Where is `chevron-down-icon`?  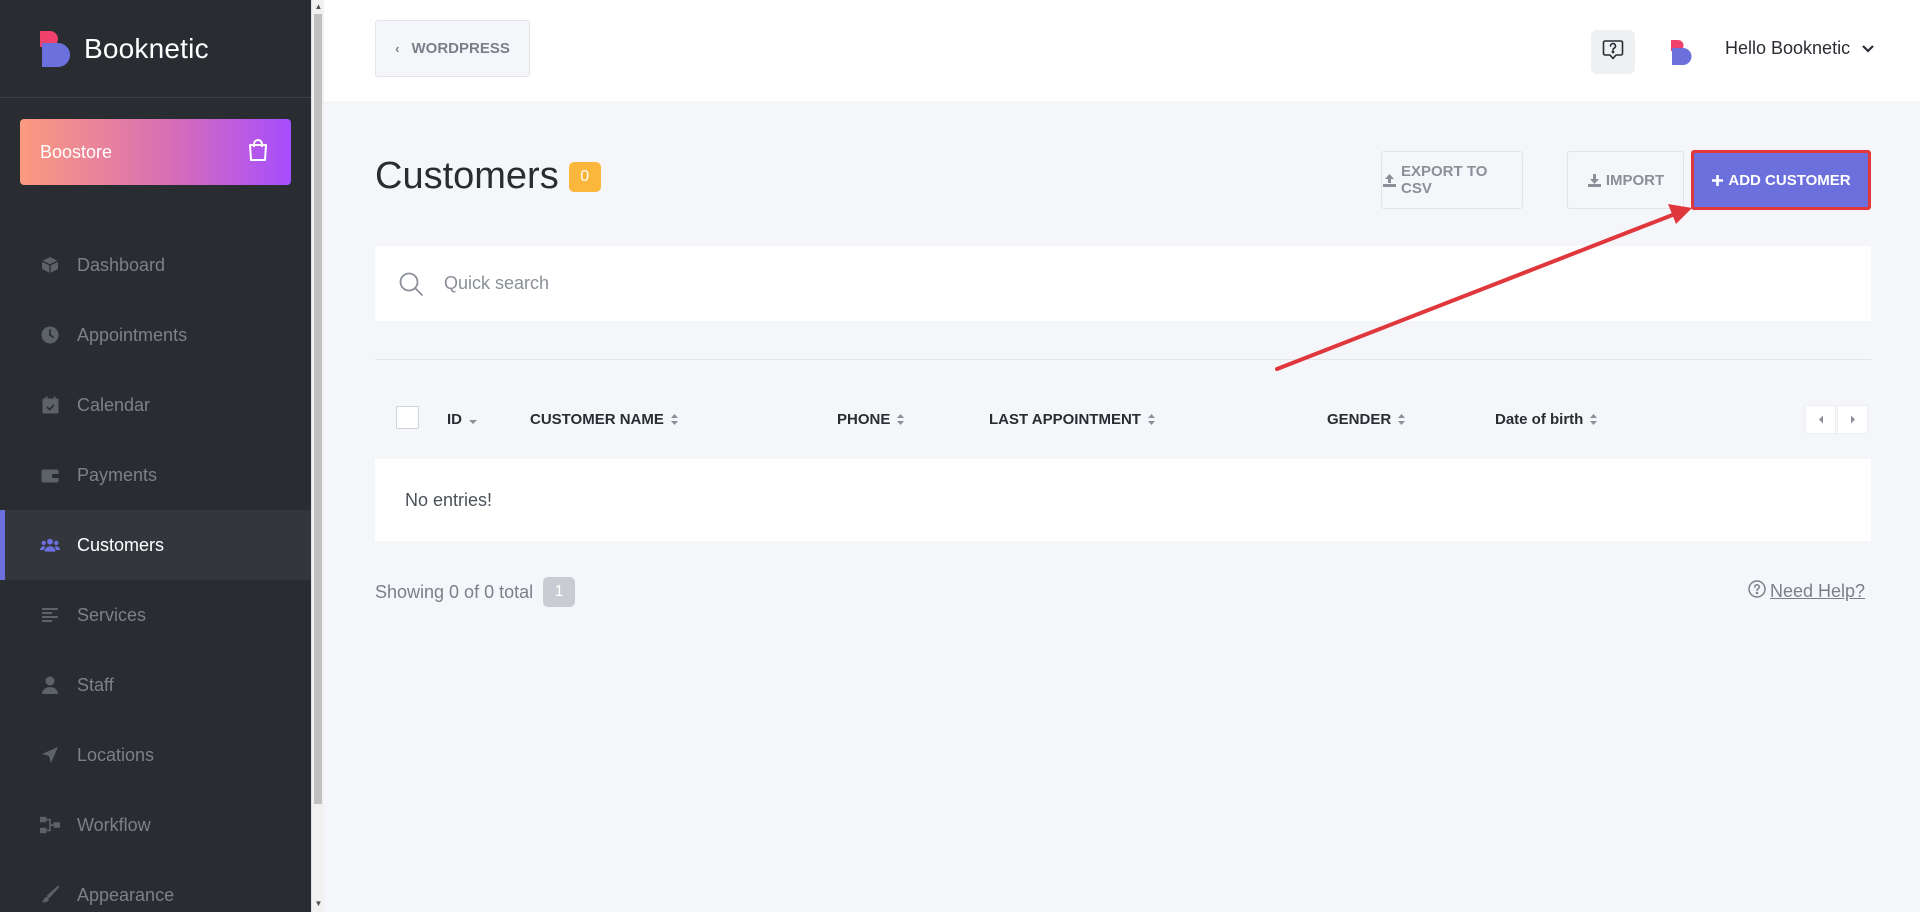 chevron-down-icon is located at coordinates (1868, 49).